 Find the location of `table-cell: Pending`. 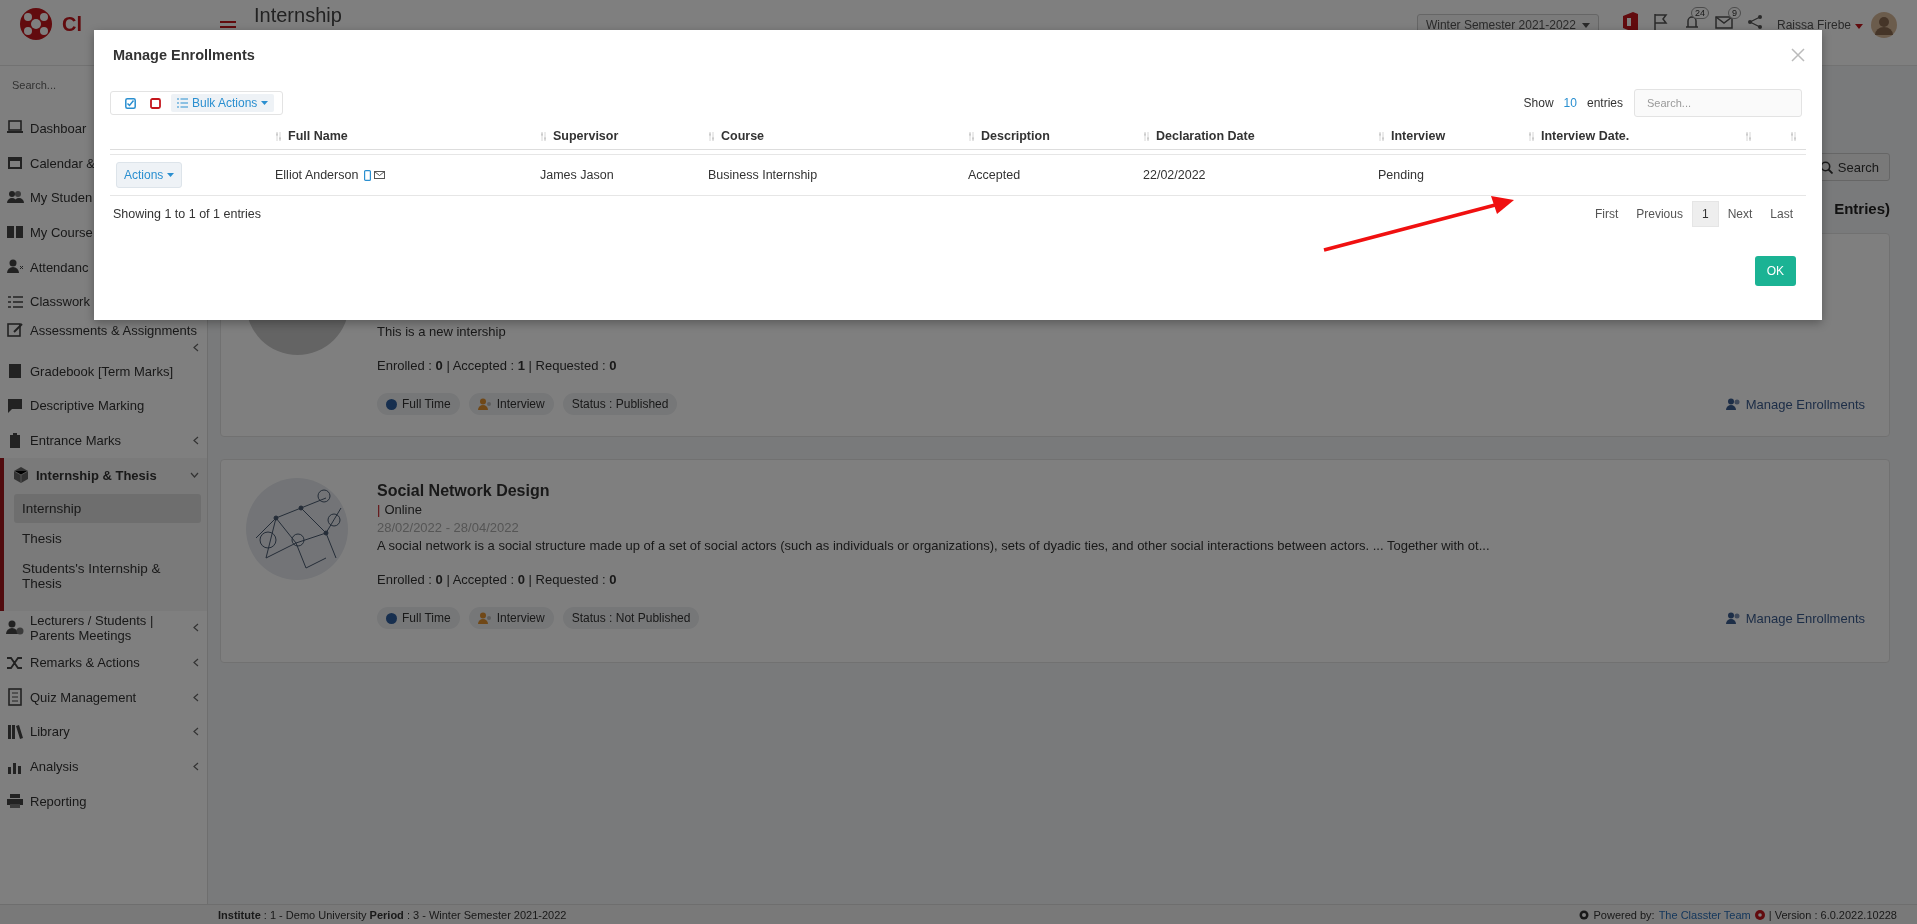

table-cell: Pending is located at coordinates (1401, 175).